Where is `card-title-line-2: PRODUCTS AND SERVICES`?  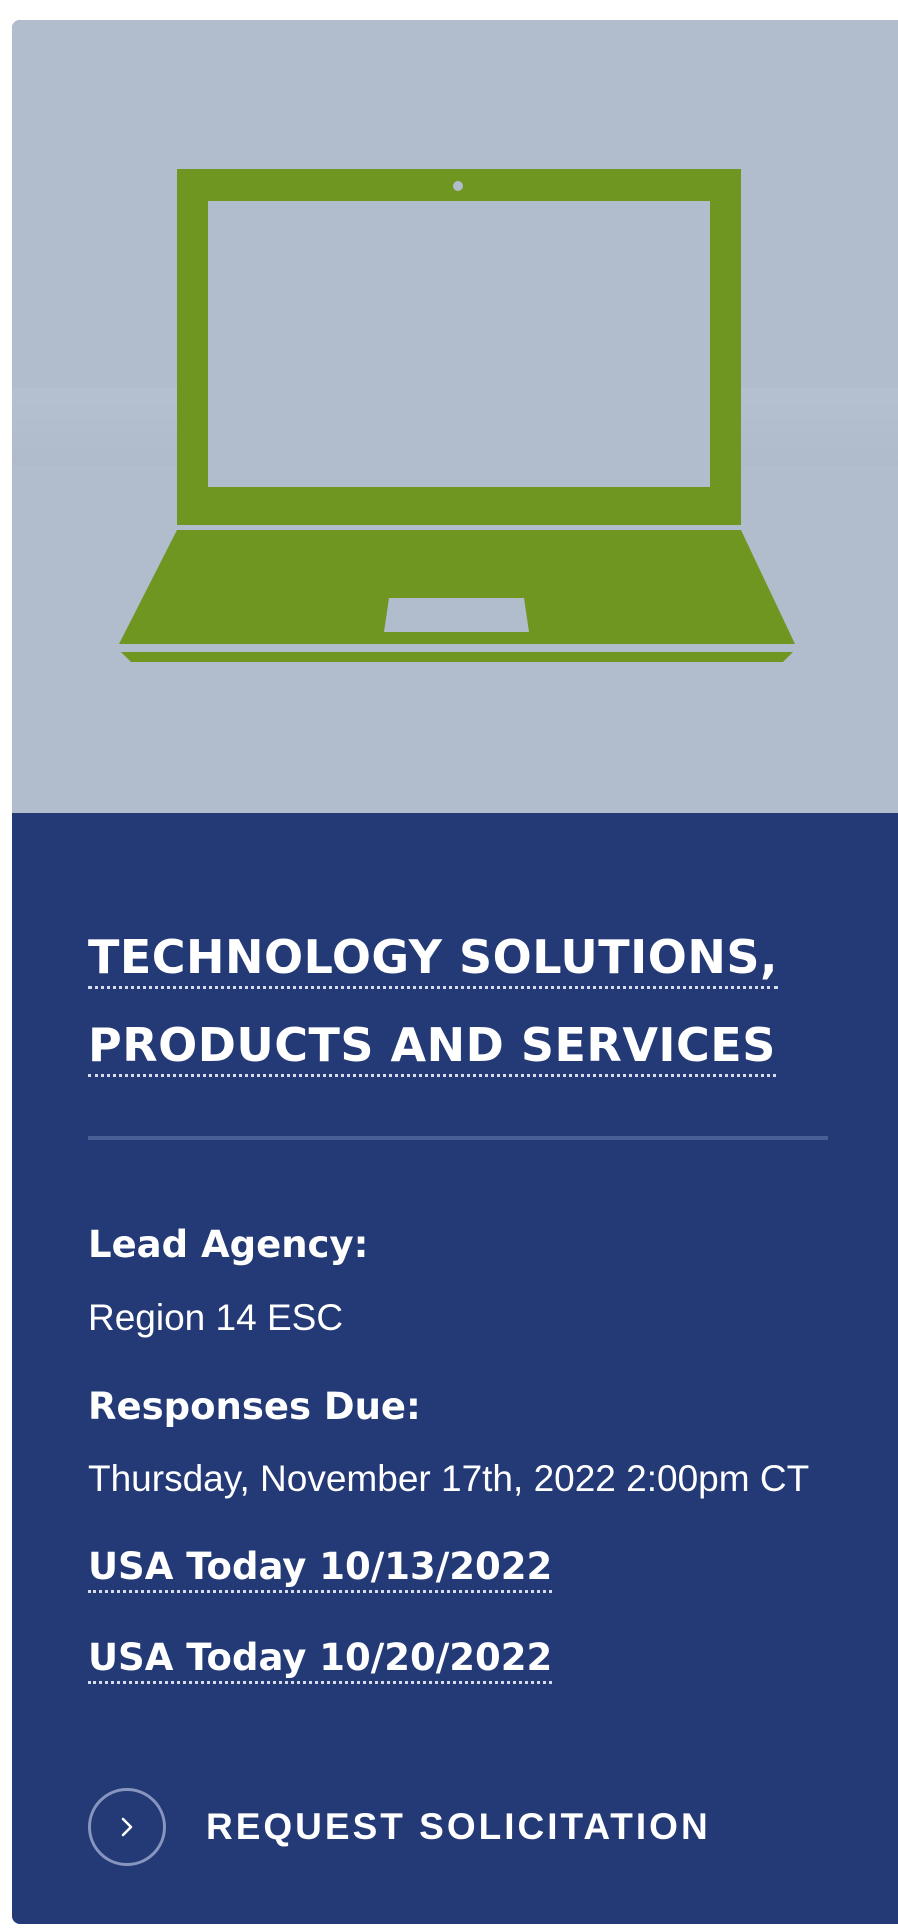 card-title-line-2: PRODUCTS AND SERVICES is located at coordinates (432, 1047).